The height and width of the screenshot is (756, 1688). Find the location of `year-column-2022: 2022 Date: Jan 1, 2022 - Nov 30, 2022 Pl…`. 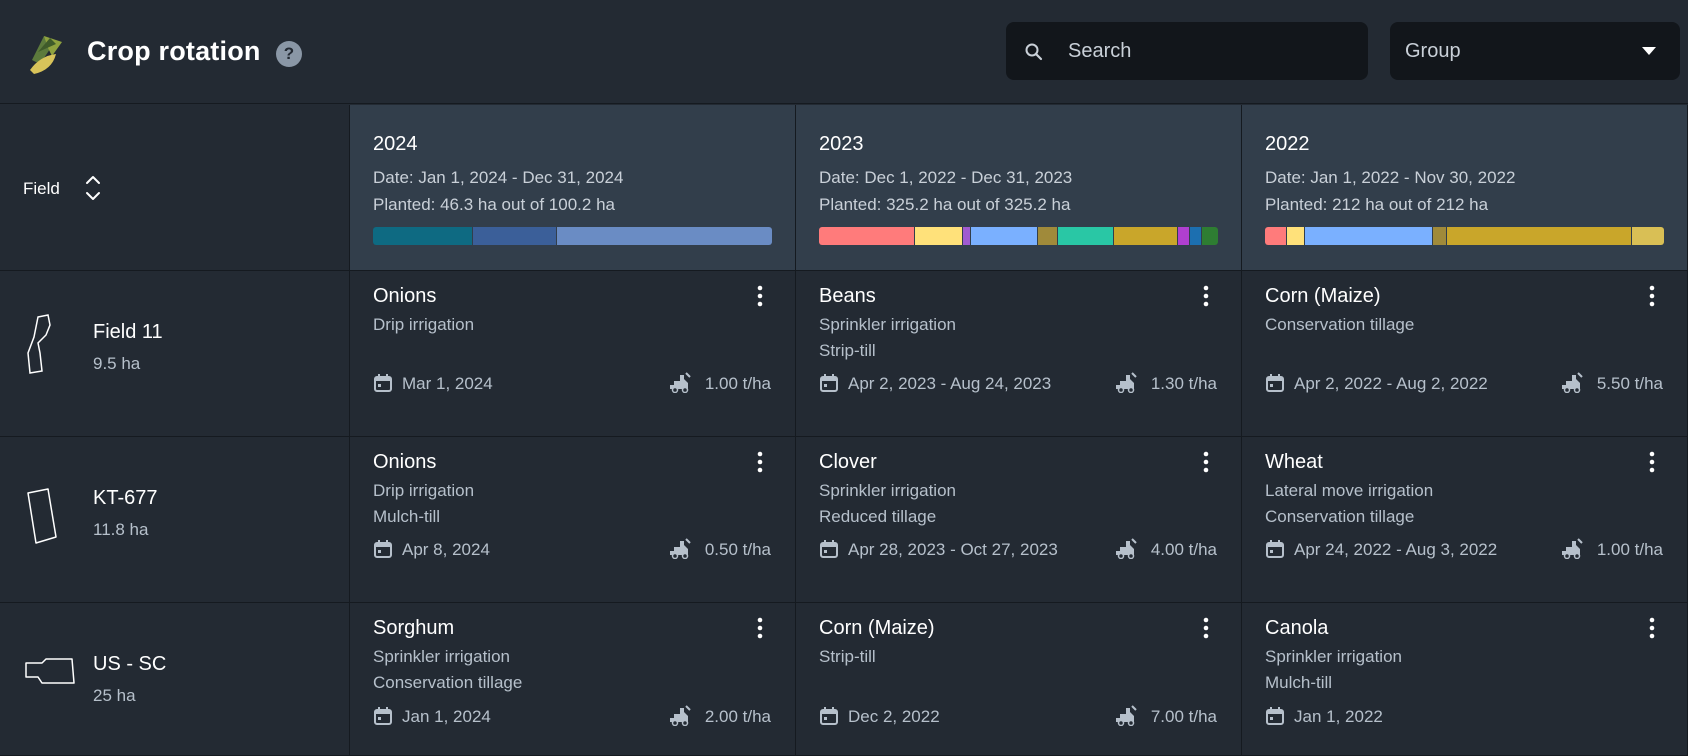

year-column-2022: 2022 Date: Jan 1, 2022 - Nov 30, 2022 Pl… is located at coordinates (1465, 188).